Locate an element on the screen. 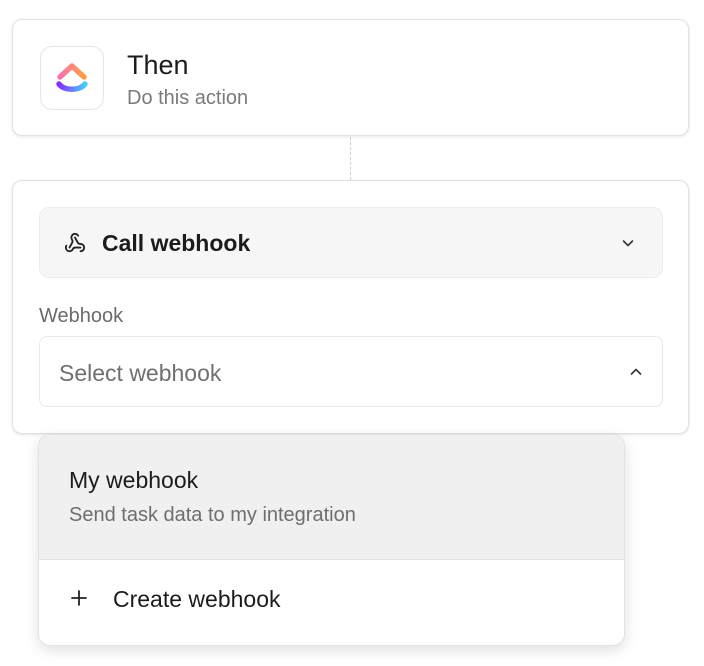  webhook-icon is located at coordinates (75, 242).